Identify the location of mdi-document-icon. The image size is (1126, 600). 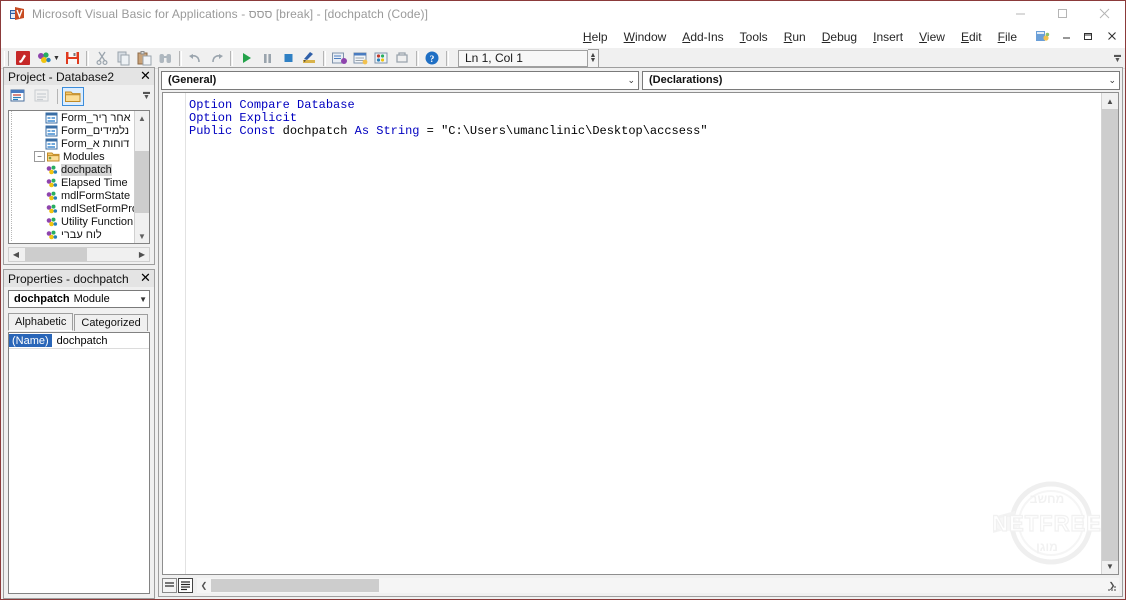
(1042, 37).